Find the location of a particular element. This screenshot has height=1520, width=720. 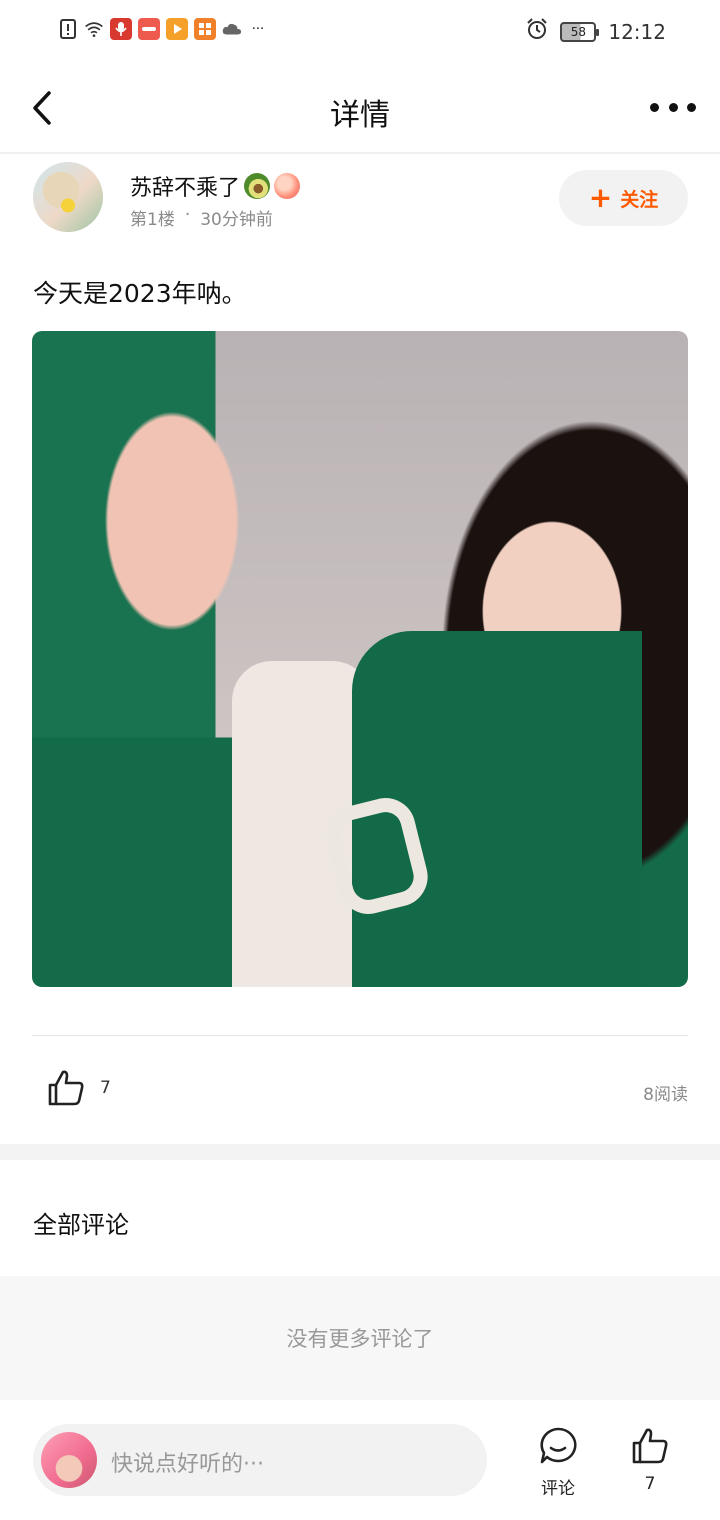

follow-label: 关注 is located at coordinates (639, 199).